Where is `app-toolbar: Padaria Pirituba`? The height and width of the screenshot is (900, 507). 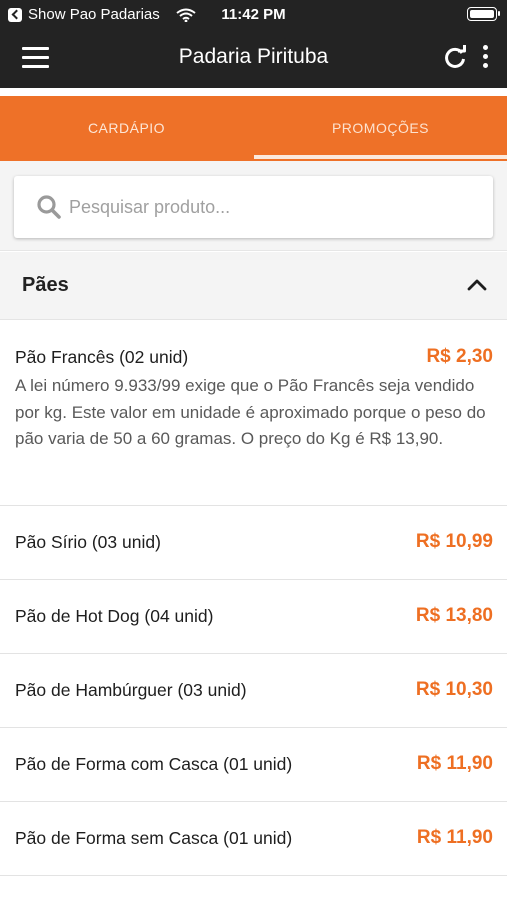
app-toolbar: Padaria Pirituba is located at coordinates (253, 58).